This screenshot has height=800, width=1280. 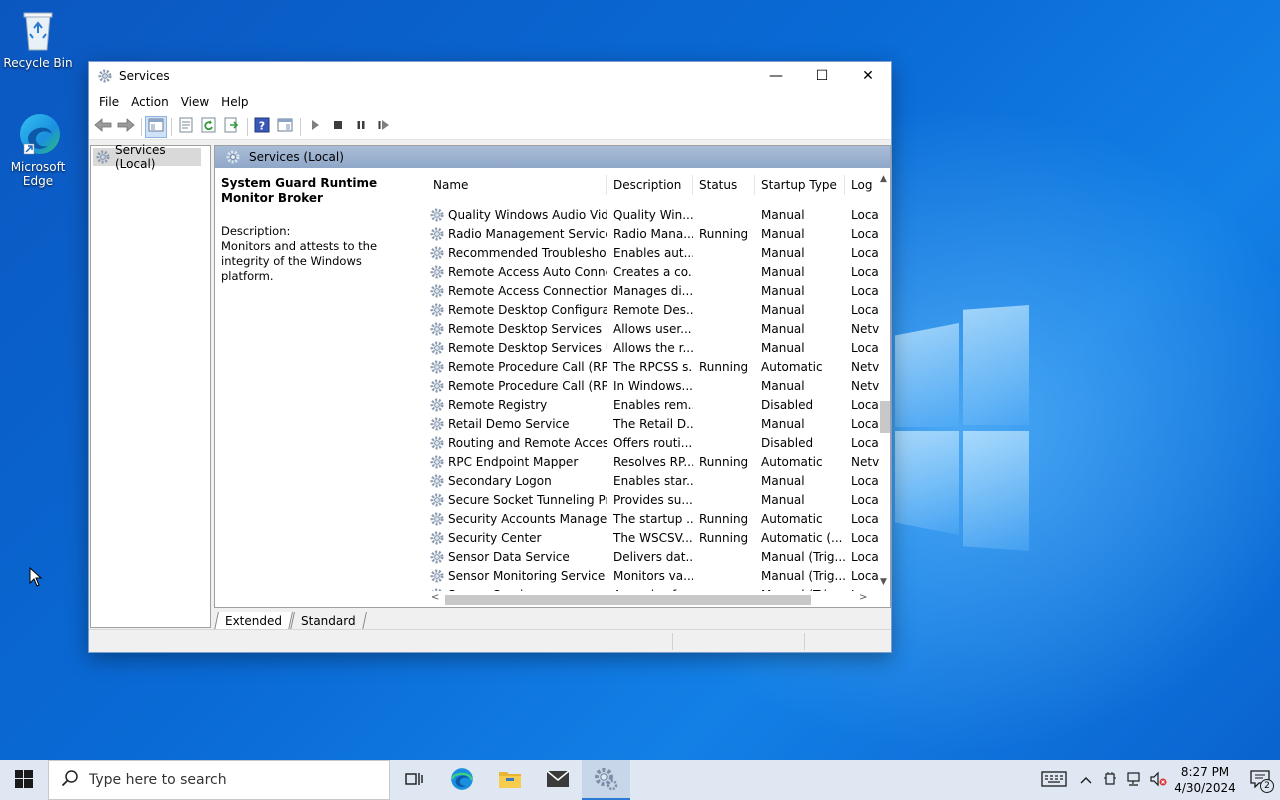 What do you see at coordinates (103, 127) in the screenshot?
I see `back-button` at bounding box center [103, 127].